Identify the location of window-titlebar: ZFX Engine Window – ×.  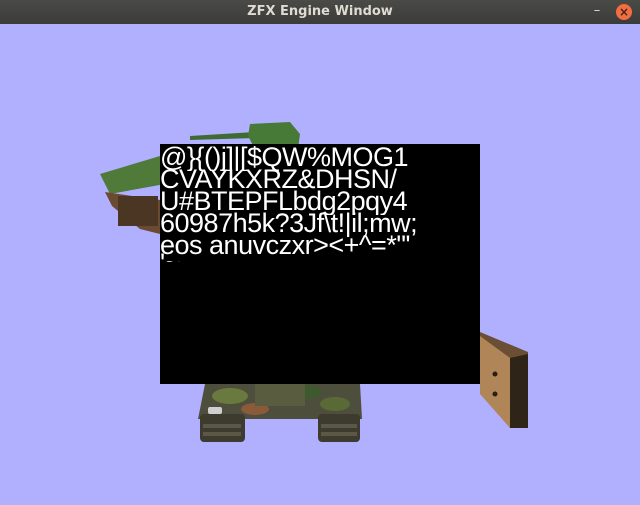
(320, 12).